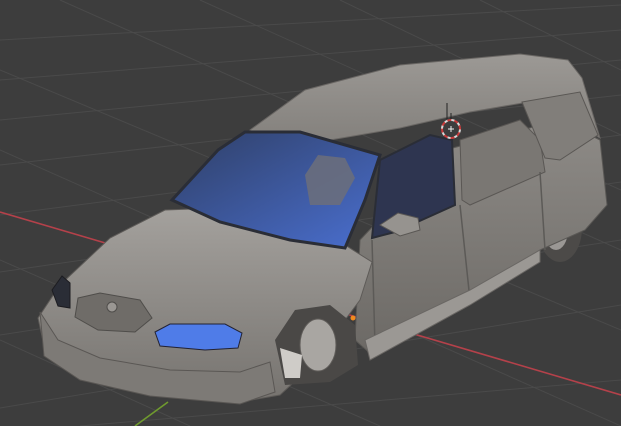  I want to click on front-brake-disc, so click(318, 345).